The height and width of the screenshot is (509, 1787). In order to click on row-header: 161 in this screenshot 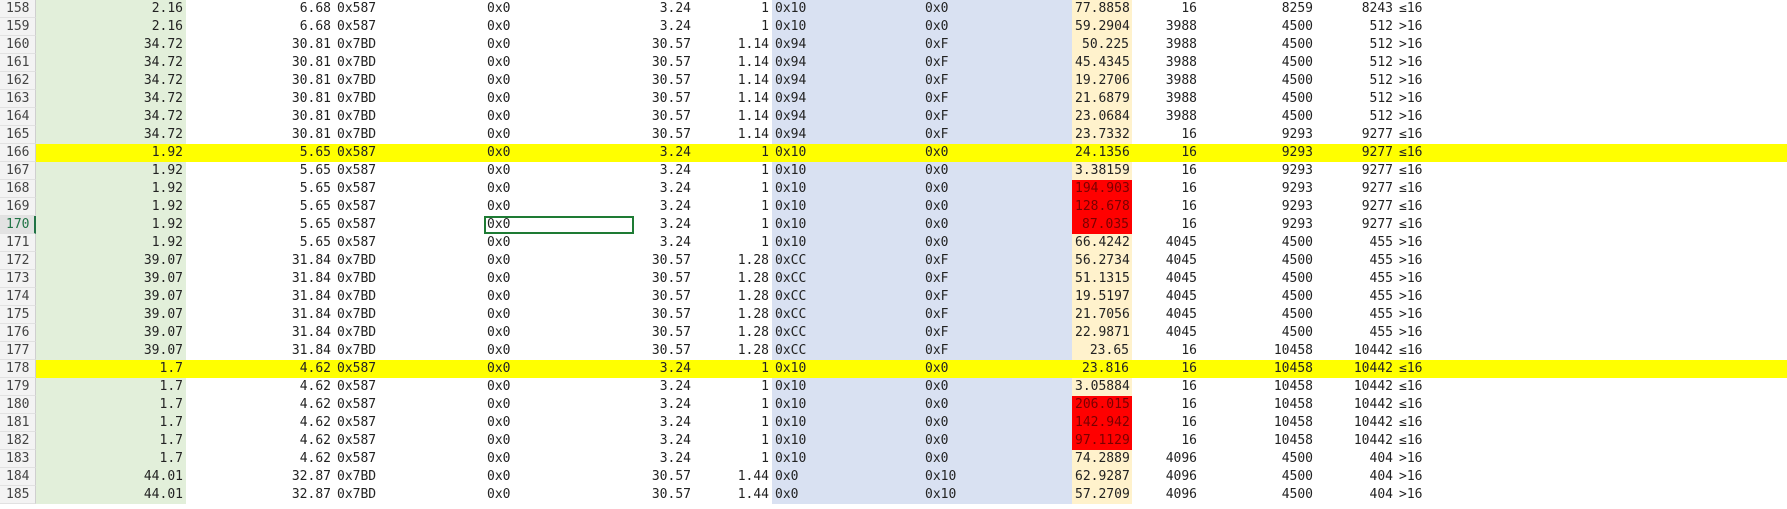, I will do `click(18, 63)`.